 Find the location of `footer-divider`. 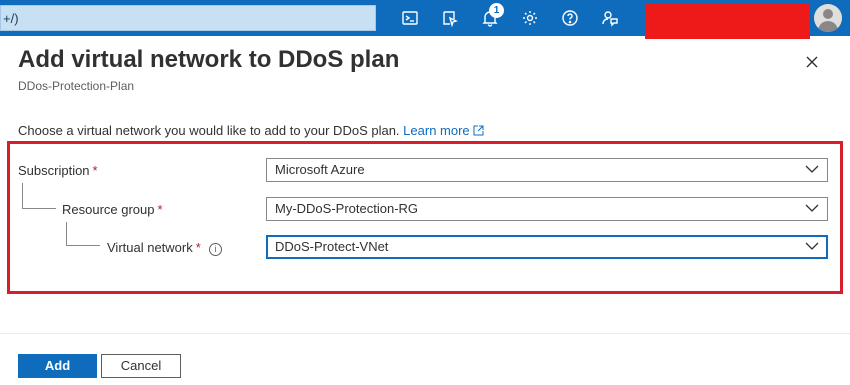

footer-divider is located at coordinates (425, 333).